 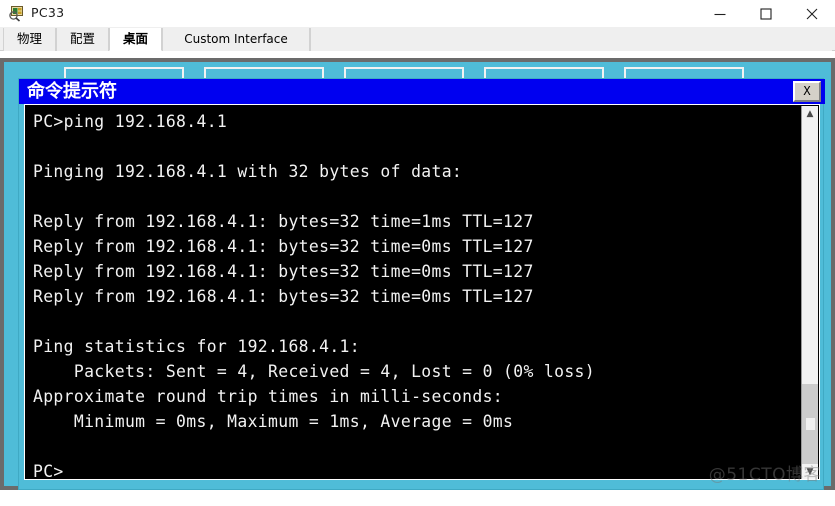 What do you see at coordinates (236, 39) in the screenshot?
I see `tab-custom-interface: Custom Interface` at bounding box center [236, 39].